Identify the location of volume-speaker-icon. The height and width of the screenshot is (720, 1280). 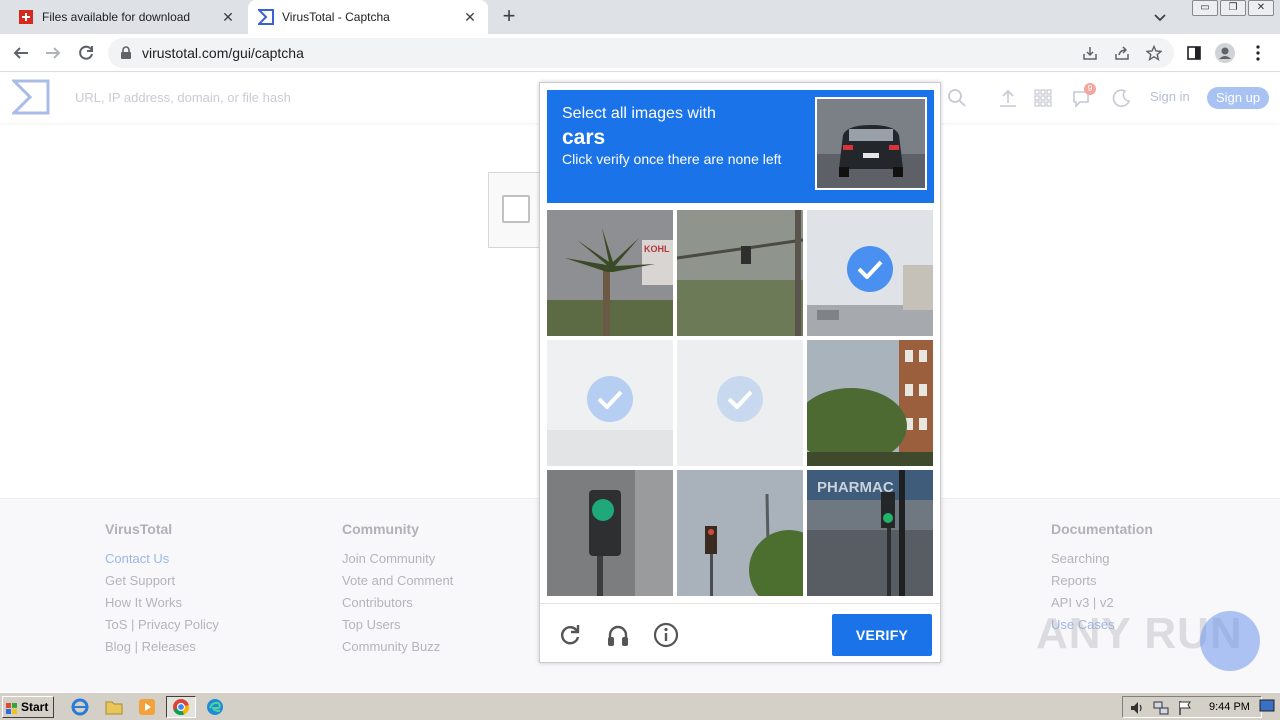
(1137, 708).